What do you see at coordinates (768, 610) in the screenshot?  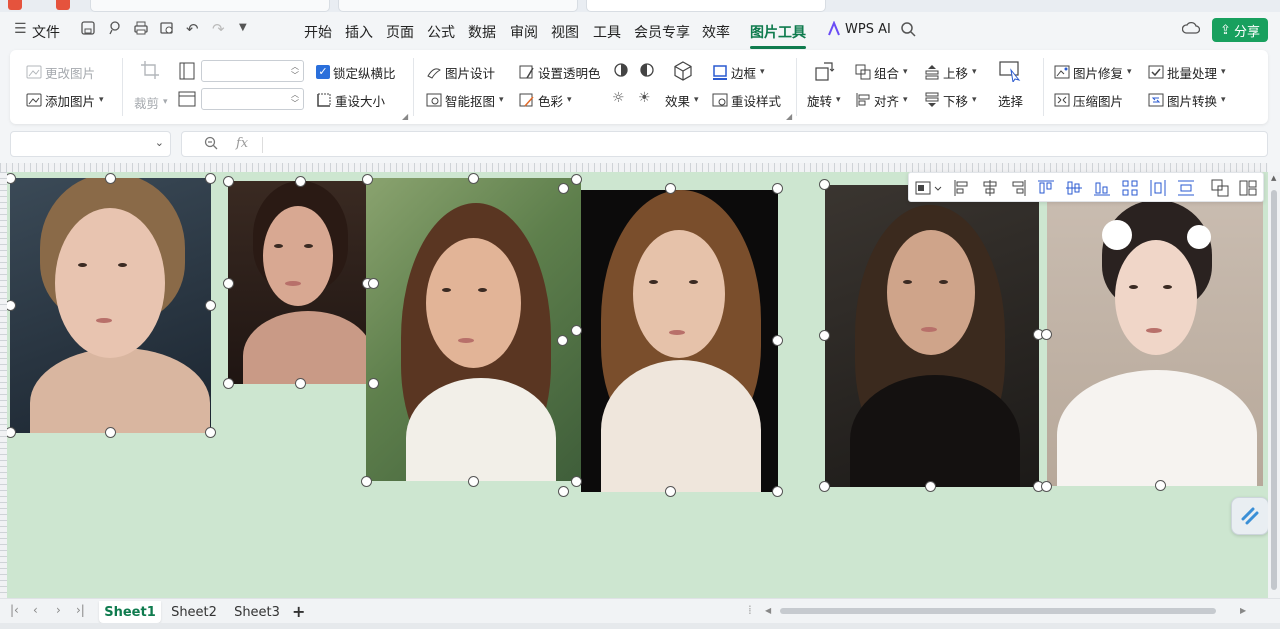 I see `scroll-left-icon: ◀` at bounding box center [768, 610].